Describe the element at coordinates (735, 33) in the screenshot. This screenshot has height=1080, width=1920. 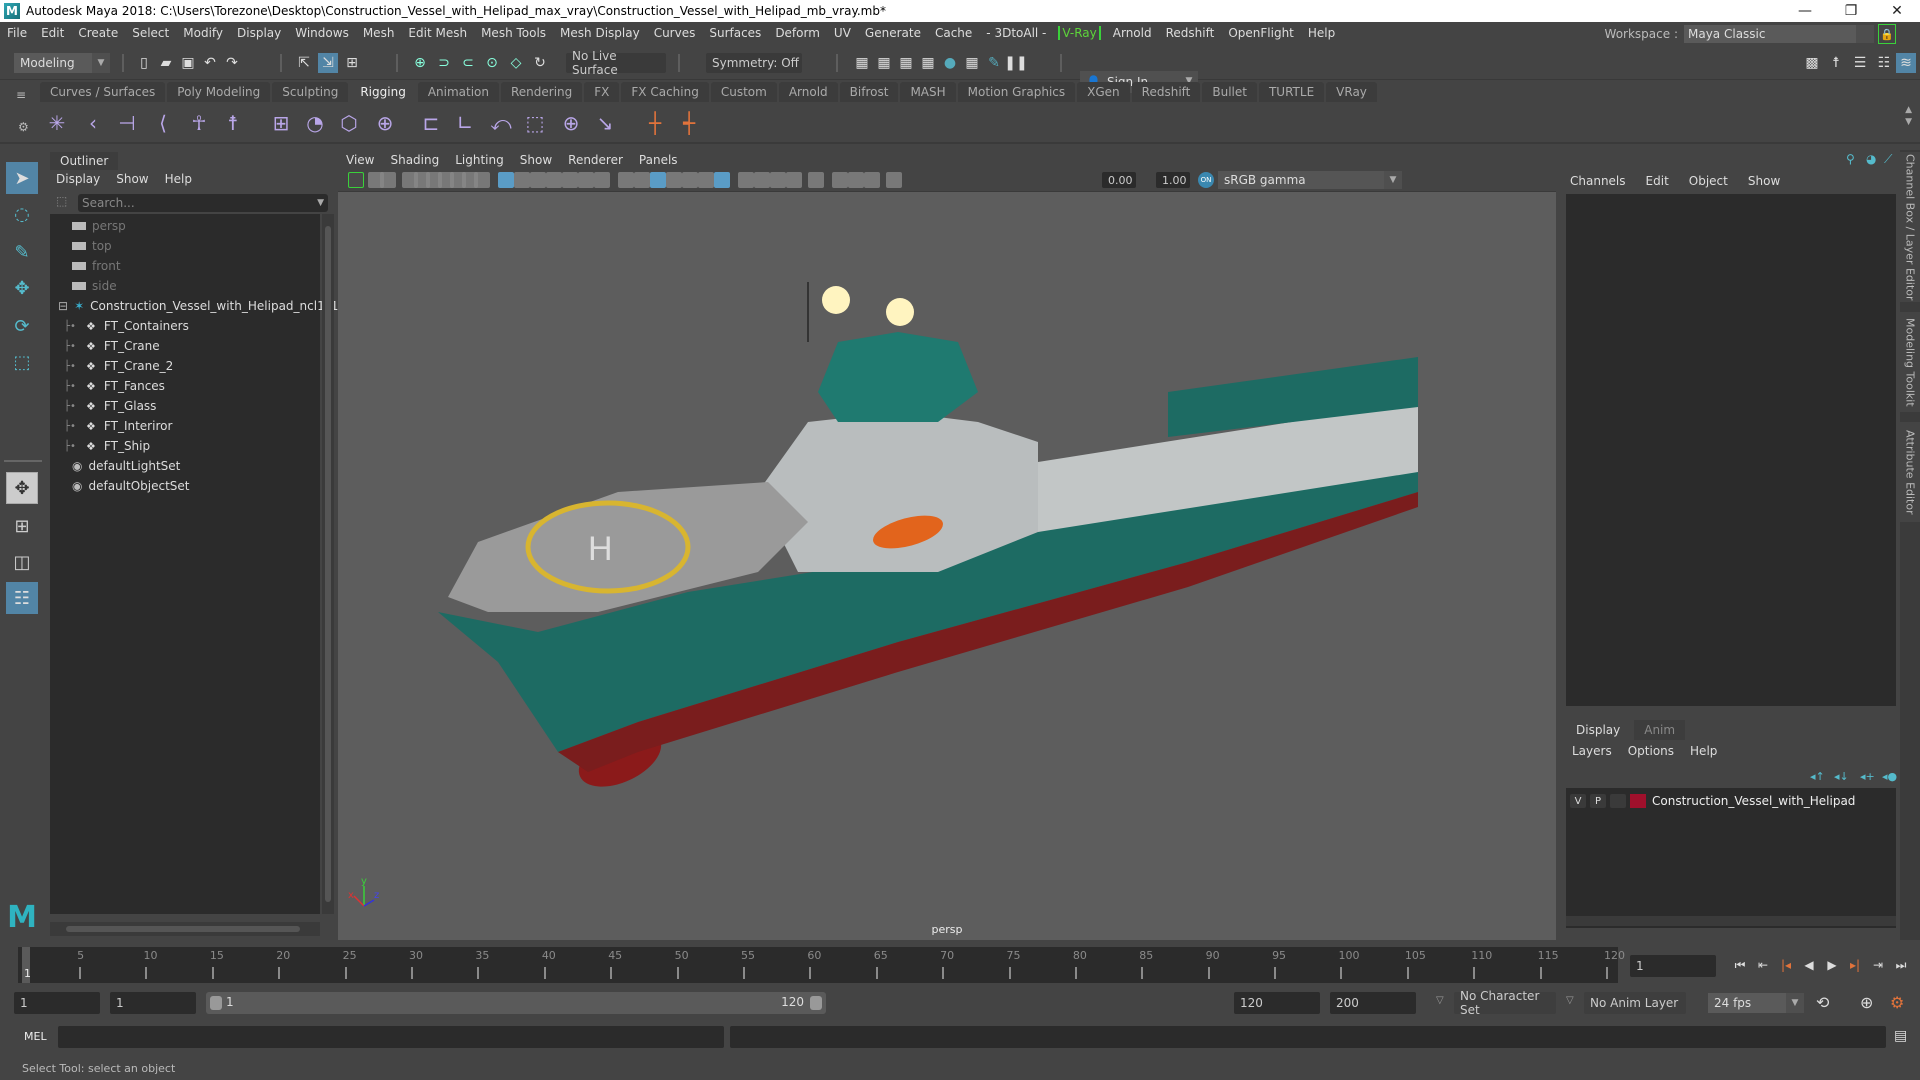
I see `menu-surfaces: Surfaces` at that location.